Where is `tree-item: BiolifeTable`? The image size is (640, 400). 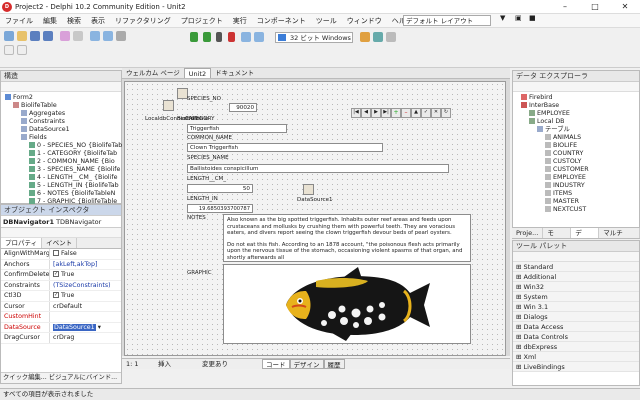 tree-item: BiolifeTable is located at coordinates (62, 106).